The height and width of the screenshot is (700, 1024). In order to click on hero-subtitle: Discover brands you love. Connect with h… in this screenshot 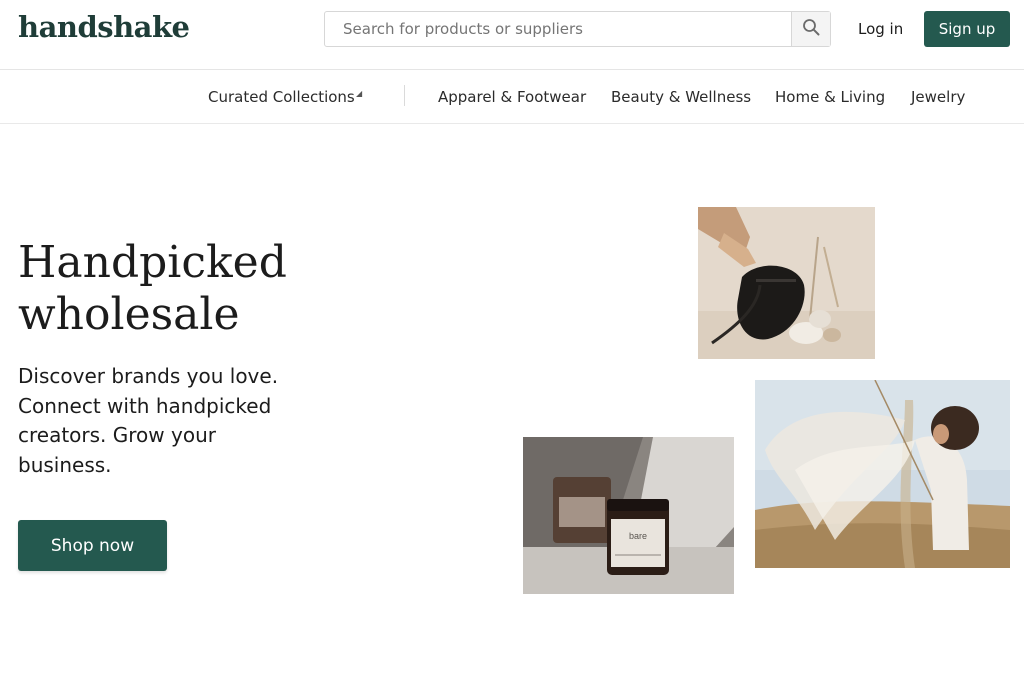, I will do `click(148, 420)`.